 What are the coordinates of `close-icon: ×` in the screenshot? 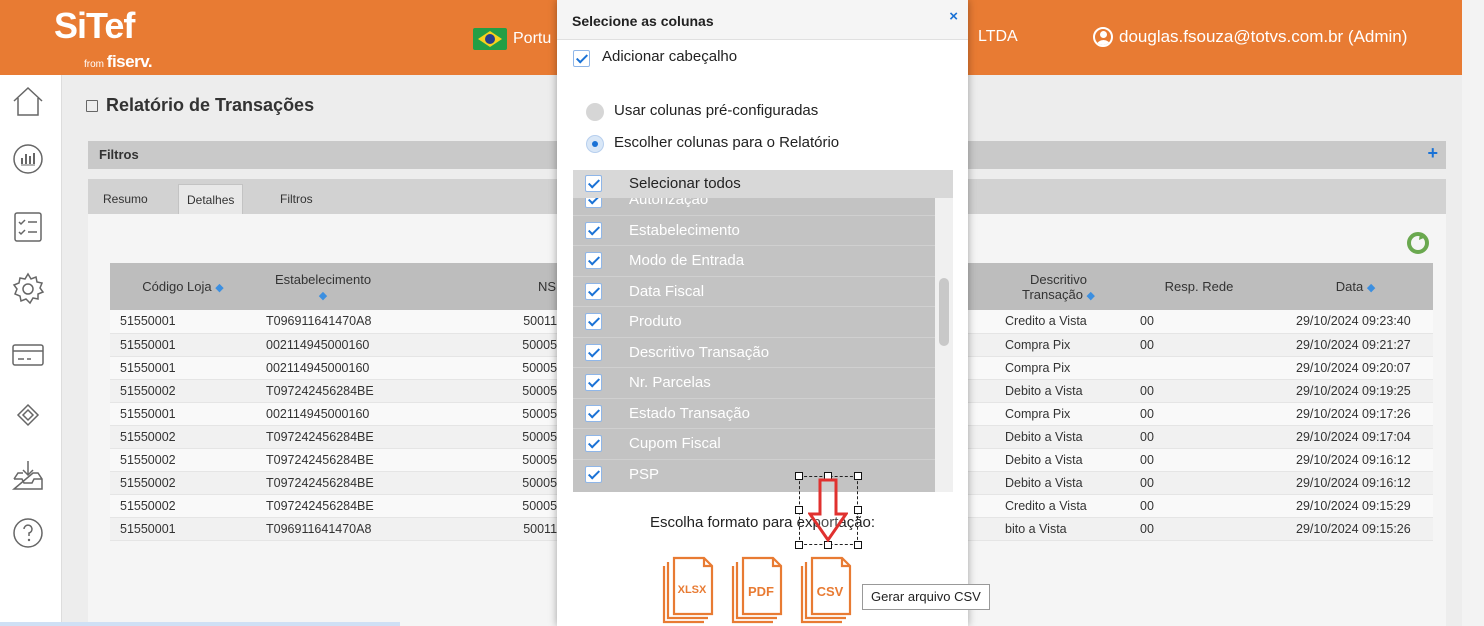 It's located at (953, 16).